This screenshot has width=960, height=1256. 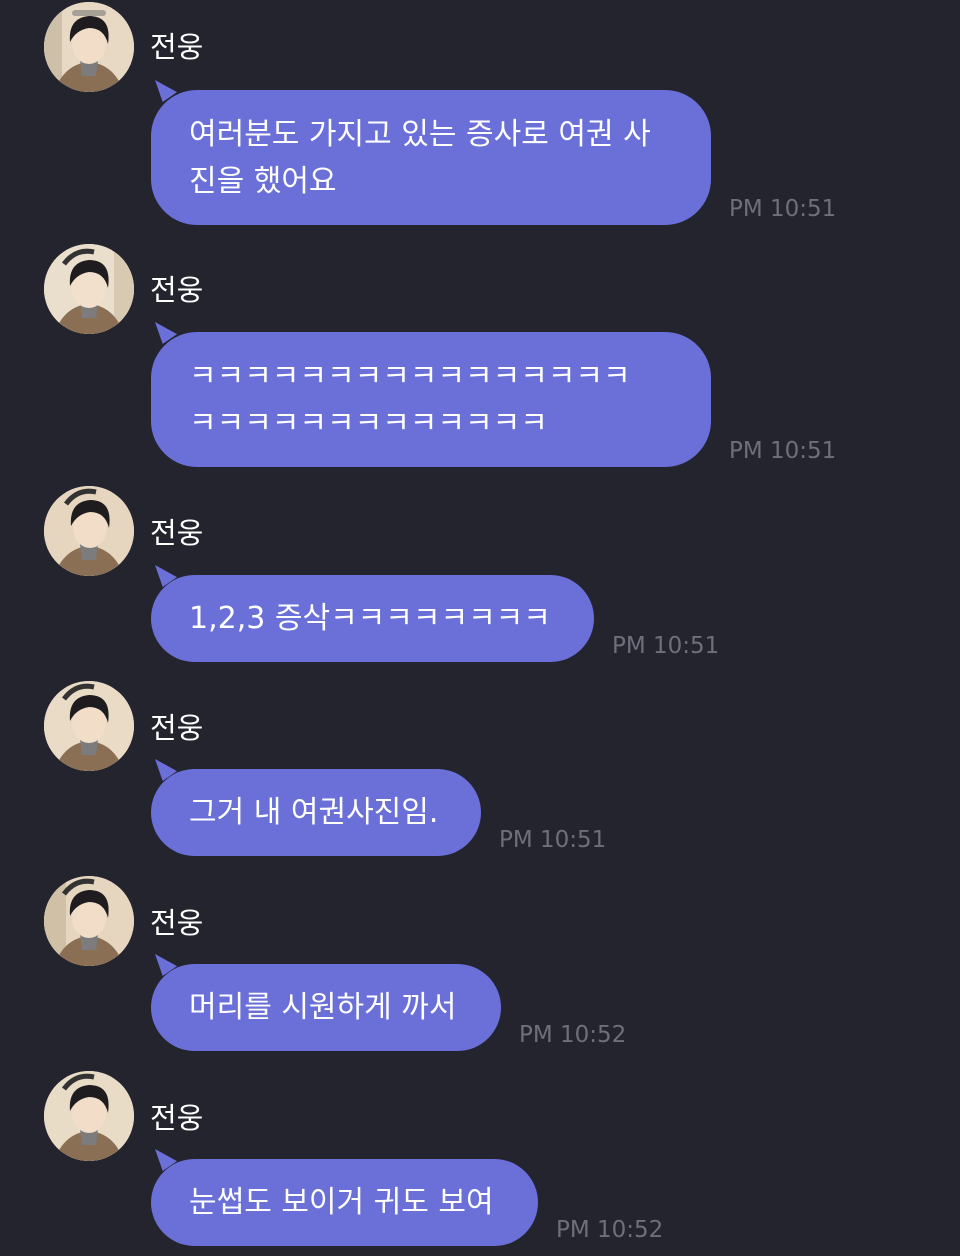 I want to click on message-bubble: 여러분도 가지고 있는 증사로 여권 사 진을 했어요, so click(x=431, y=157).